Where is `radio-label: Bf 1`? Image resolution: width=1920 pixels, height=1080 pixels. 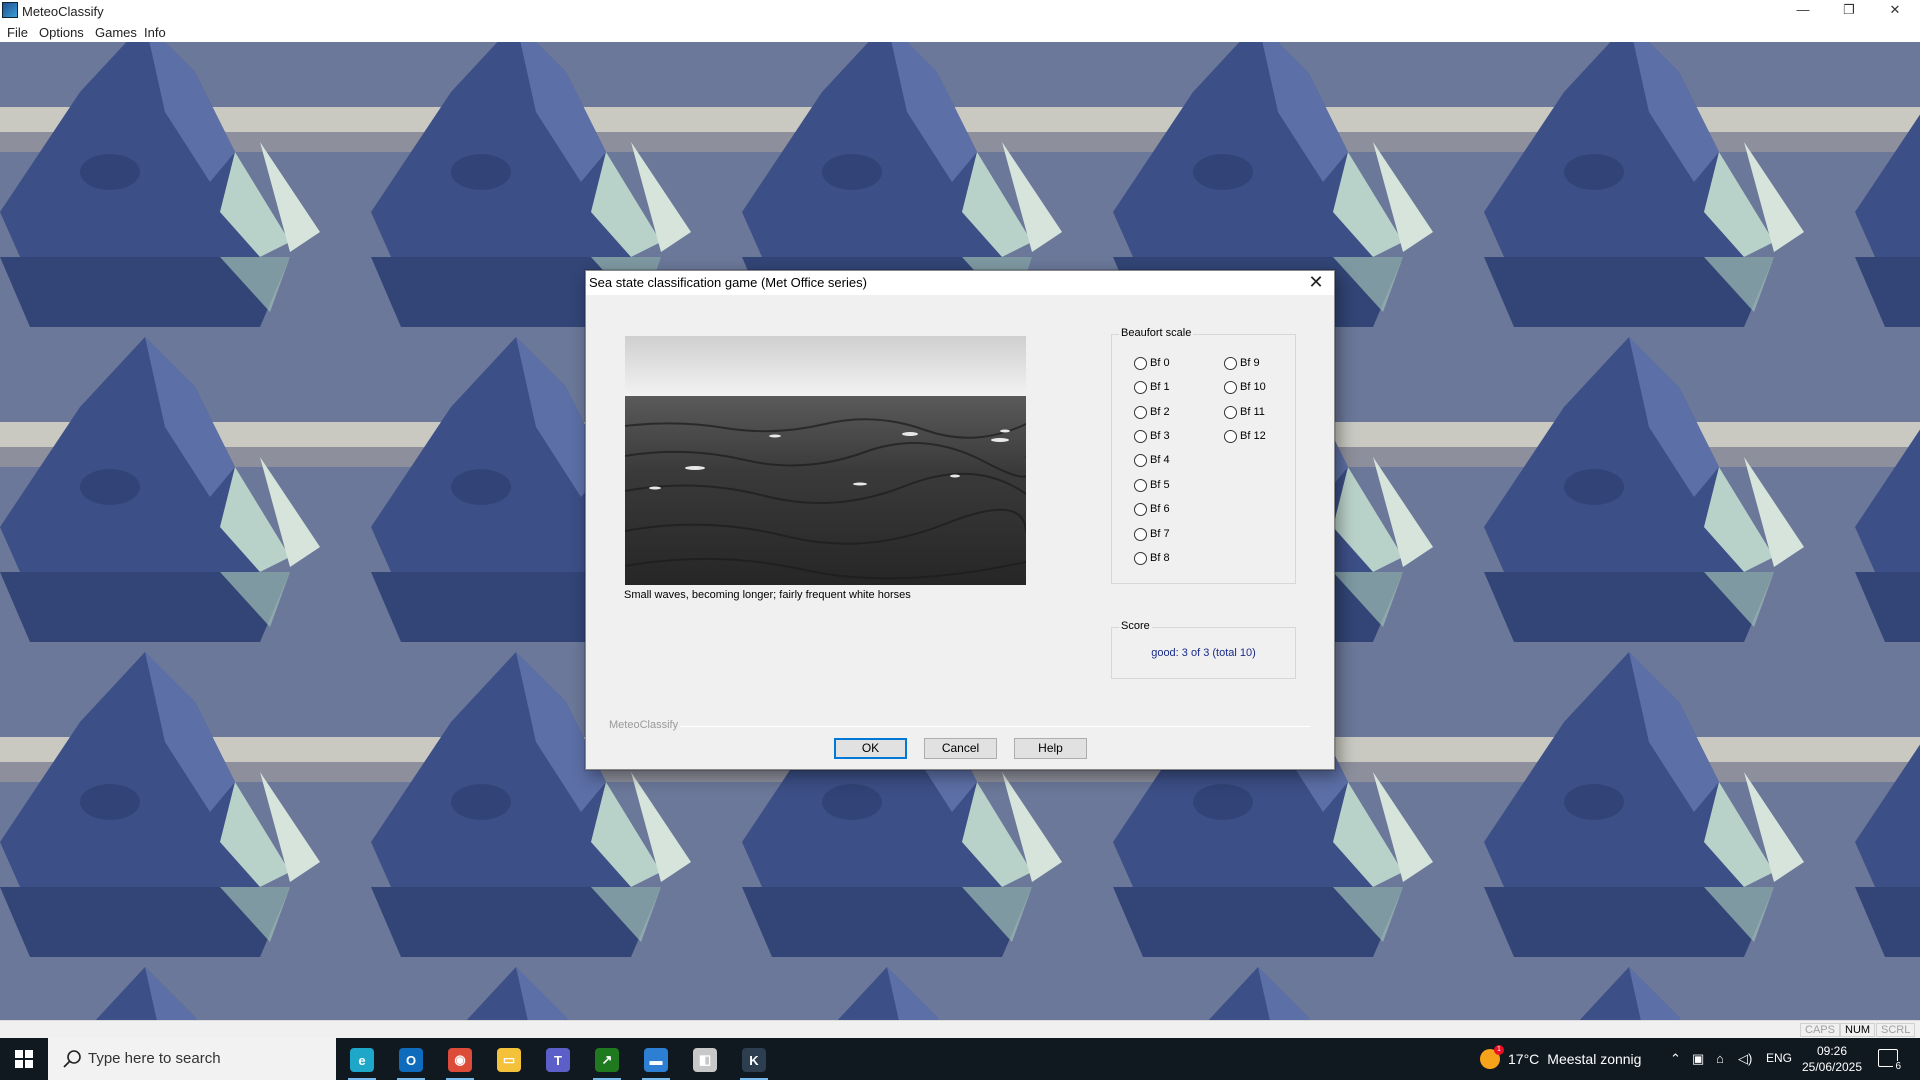
radio-label: Bf 1 is located at coordinates (1160, 387).